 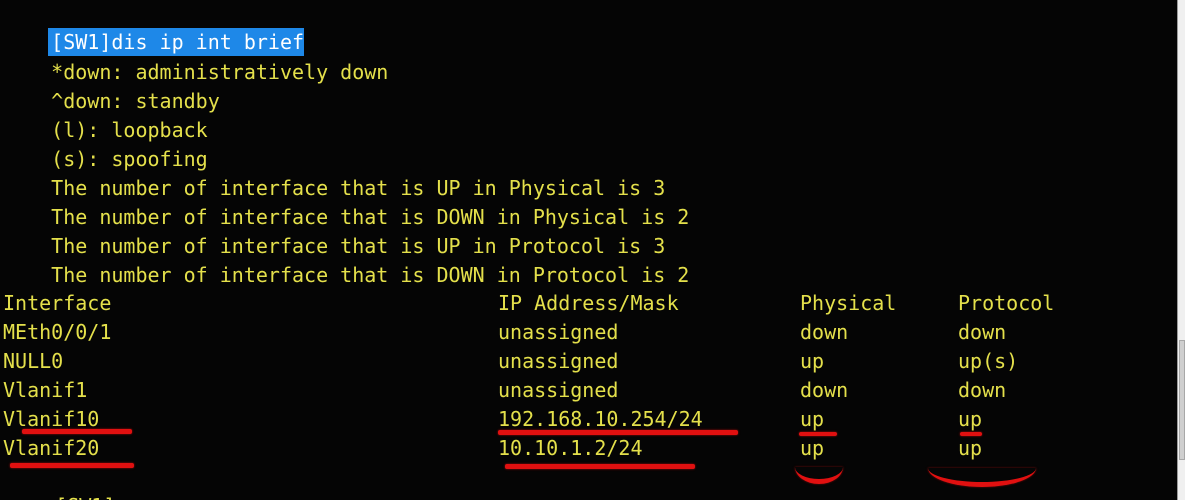 What do you see at coordinates (592, 114) in the screenshot?
I see `legend-line-loopback: (l): loopback` at bounding box center [592, 114].